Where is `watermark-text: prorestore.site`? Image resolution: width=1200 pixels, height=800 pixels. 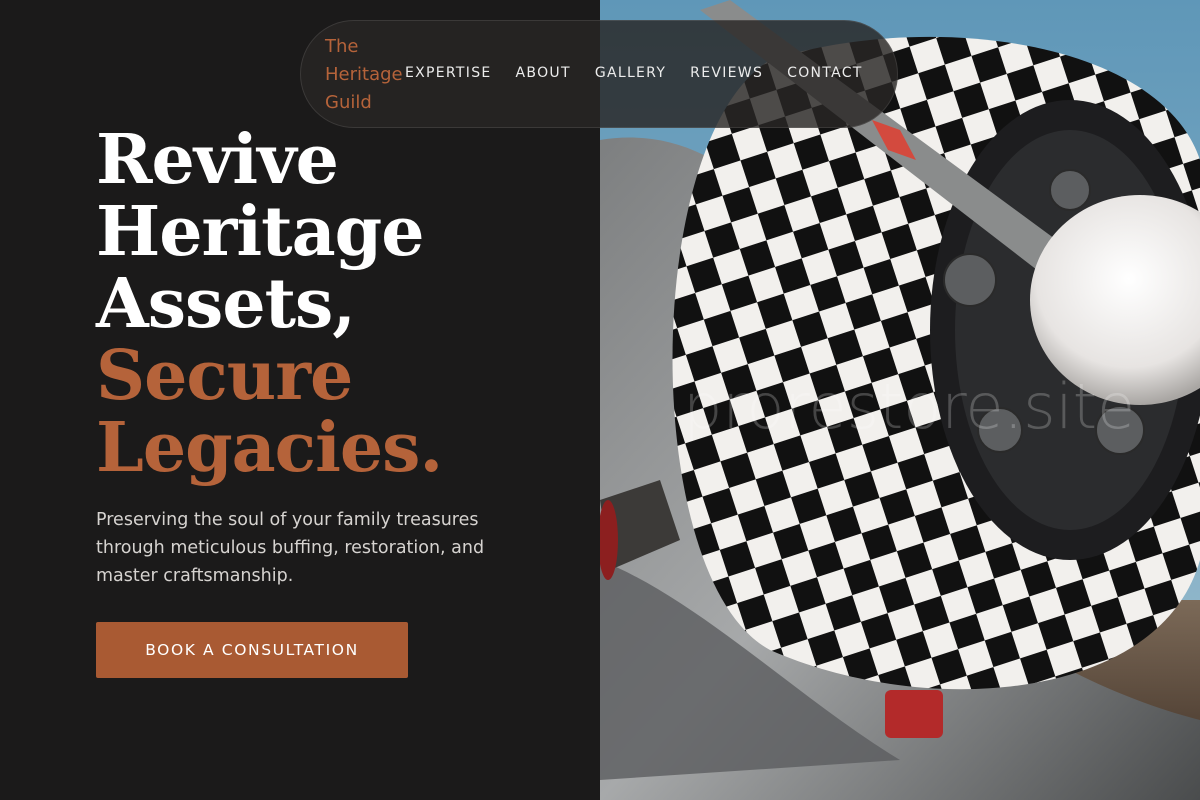
watermark-text: prorestore.site is located at coordinates (909, 406).